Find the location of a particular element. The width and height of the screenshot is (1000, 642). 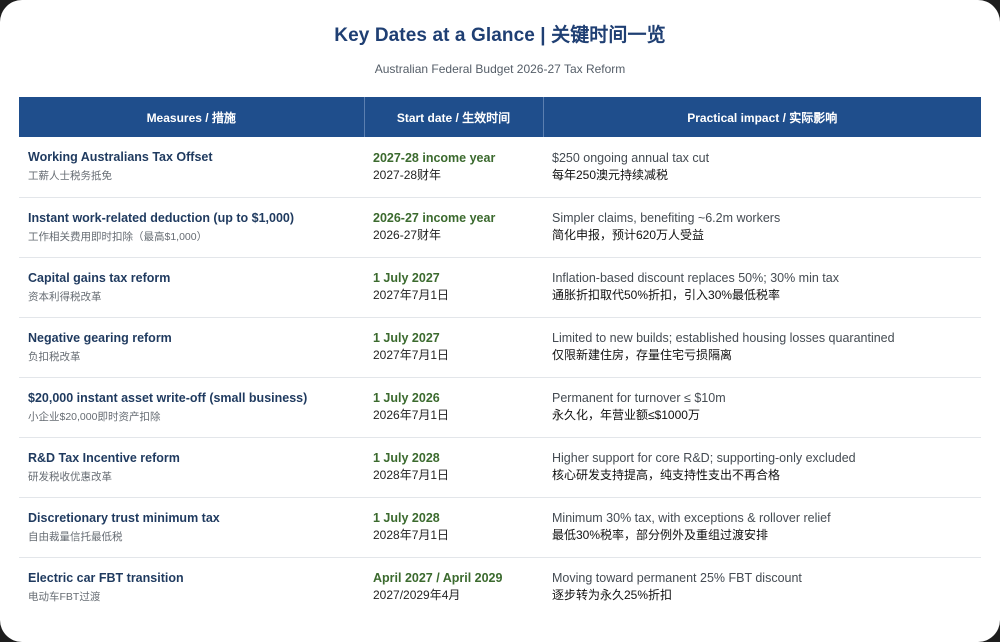

start-date: April 2027 / April 2029 is located at coordinates (438, 578).